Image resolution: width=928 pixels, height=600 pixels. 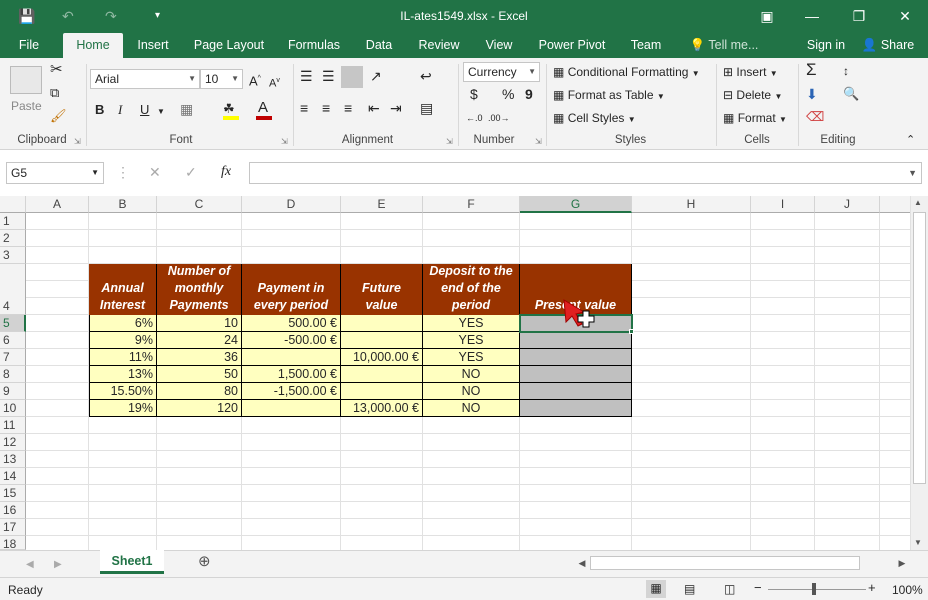 I want to click on vertical-scroll-thumb, so click(x=919, y=348).